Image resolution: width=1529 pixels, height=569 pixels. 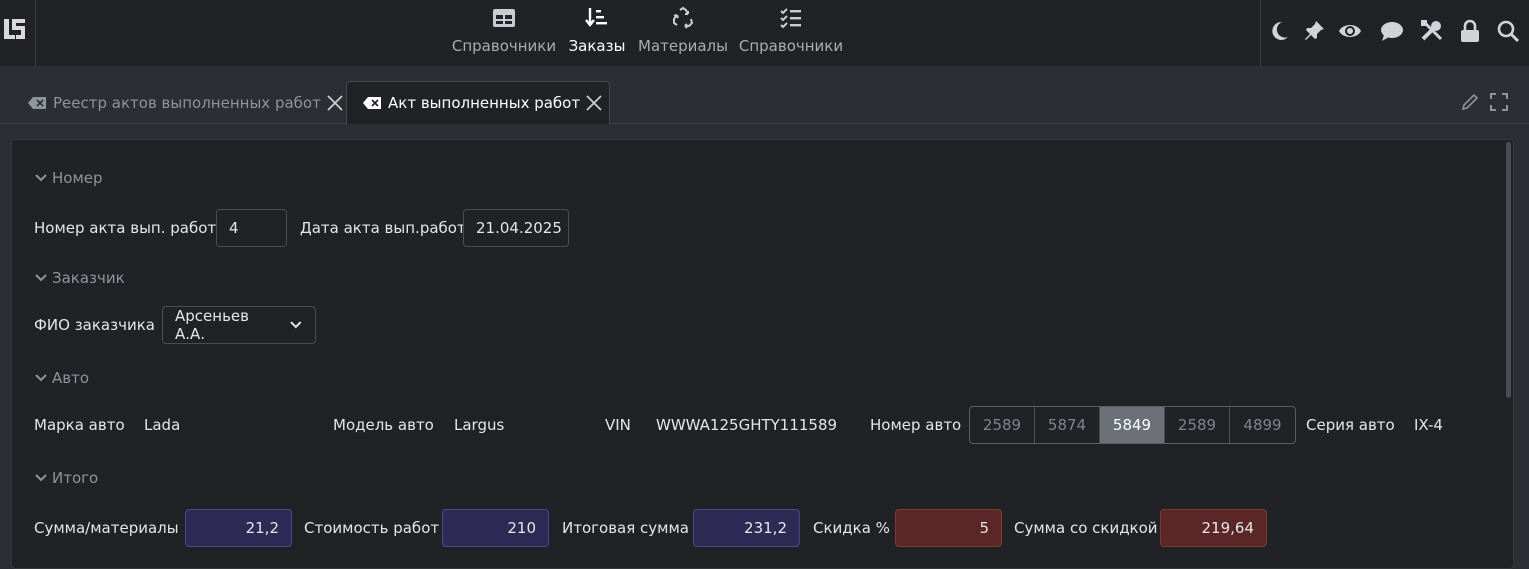 What do you see at coordinates (383, 425) in the screenshot?
I see `car-model-label: Модель авто` at bounding box center [383, 425].